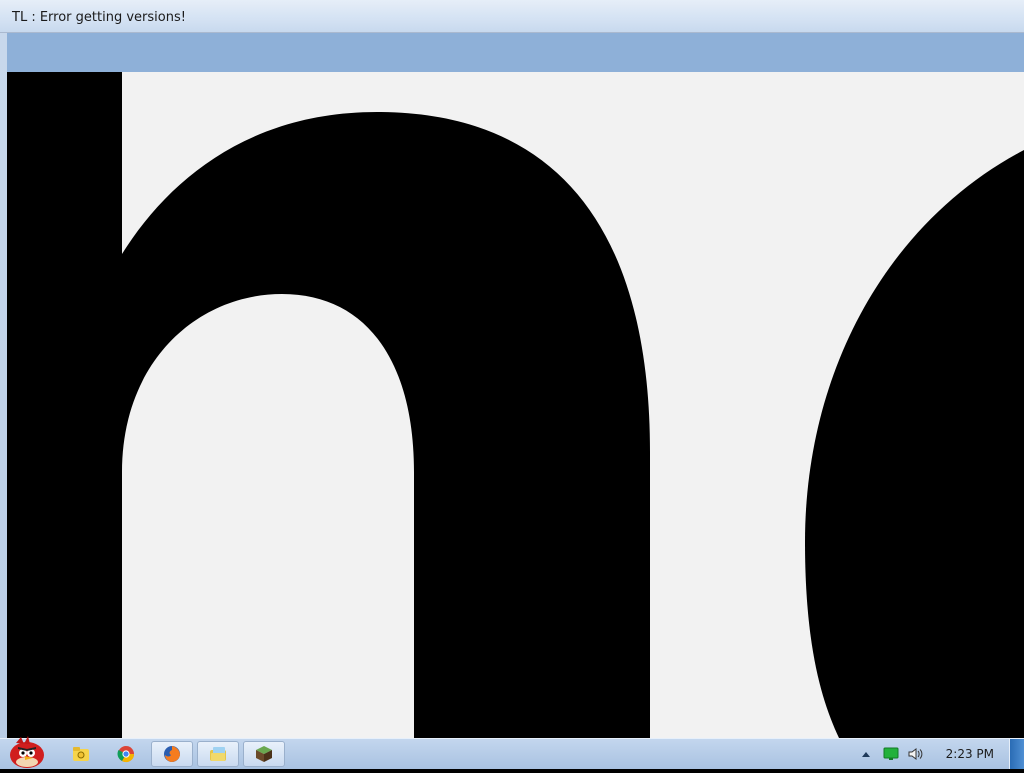  I want to click on network-icon, so click(891, 754).